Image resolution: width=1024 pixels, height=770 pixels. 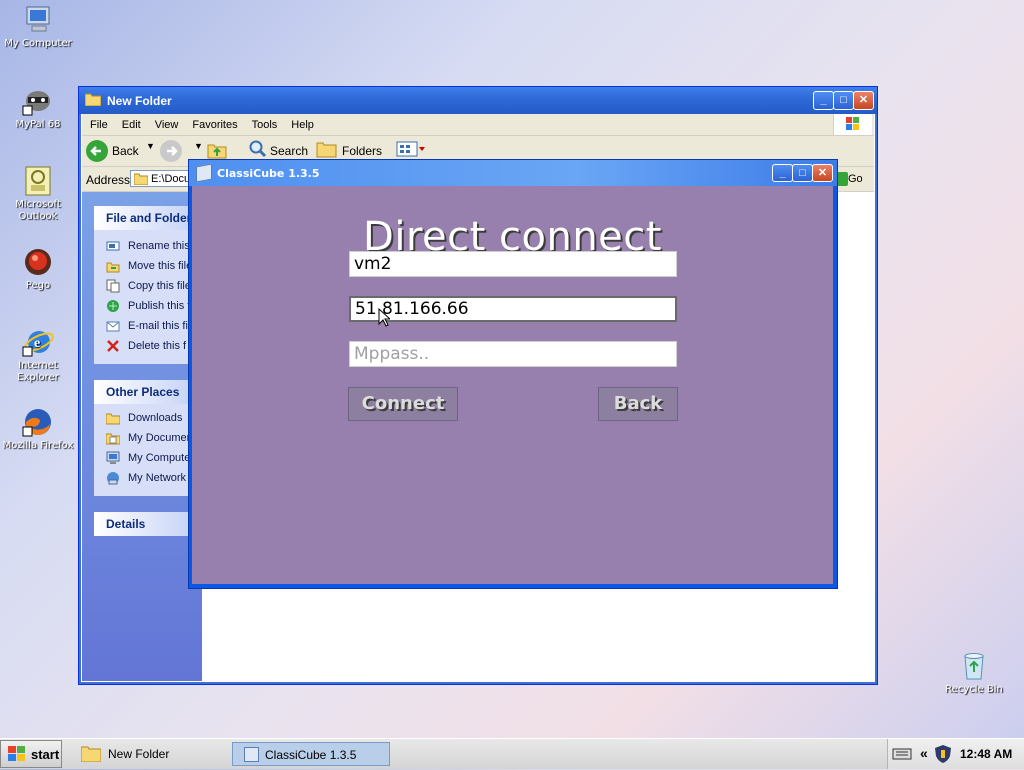 I want to click on desktop-icon-pego: Pego, so click(x=38, y=269).